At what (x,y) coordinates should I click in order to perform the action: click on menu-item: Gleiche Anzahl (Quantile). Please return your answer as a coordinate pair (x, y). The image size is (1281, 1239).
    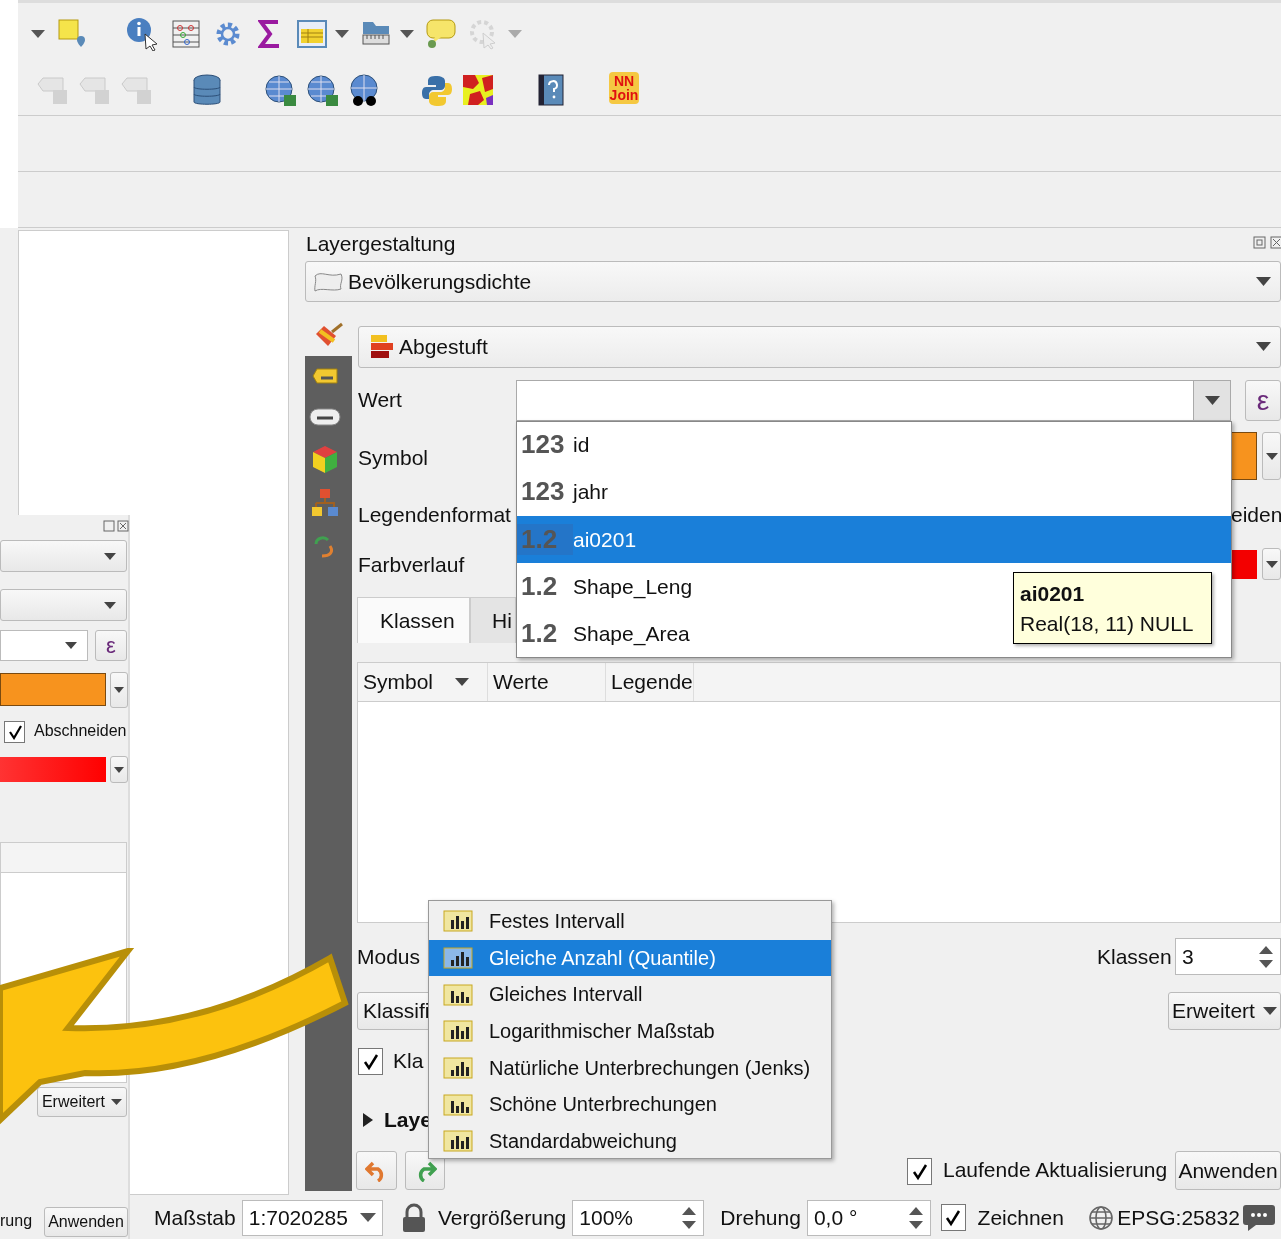
    Looking at the image, I should click on (630, 958).